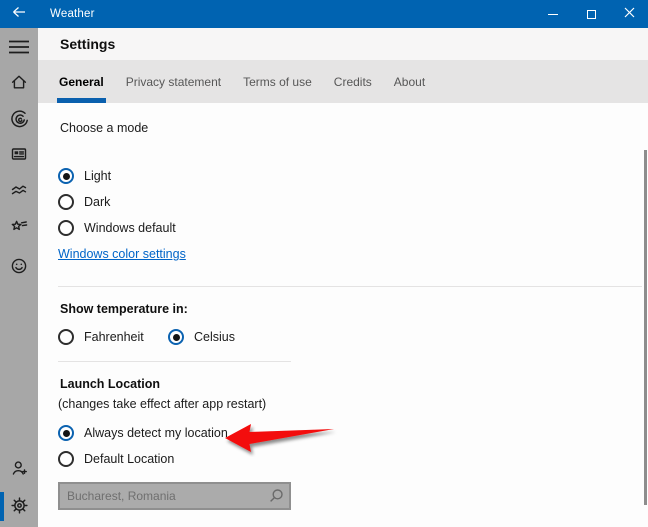 The width and height of the screenshot is (648, 527). I want to click on radio-option-fahrenheit: Fahrenheit, so click(101, 337).